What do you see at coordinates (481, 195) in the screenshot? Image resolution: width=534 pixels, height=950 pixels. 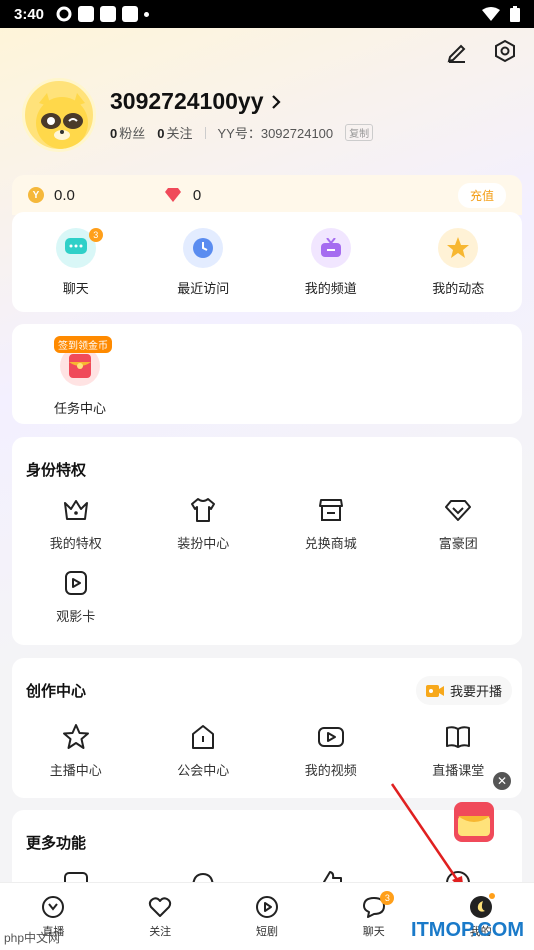 I see `recharge-button: 充值` at bounding box center [481, 195].